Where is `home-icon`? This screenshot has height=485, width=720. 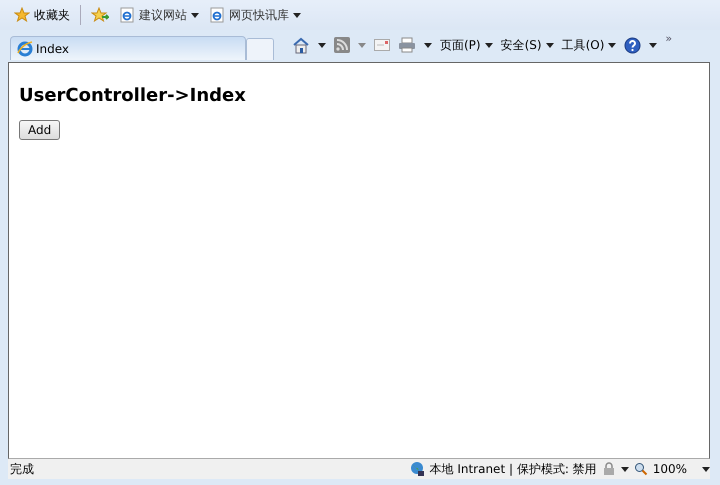
home-icon is located at coordinates (301, 45).